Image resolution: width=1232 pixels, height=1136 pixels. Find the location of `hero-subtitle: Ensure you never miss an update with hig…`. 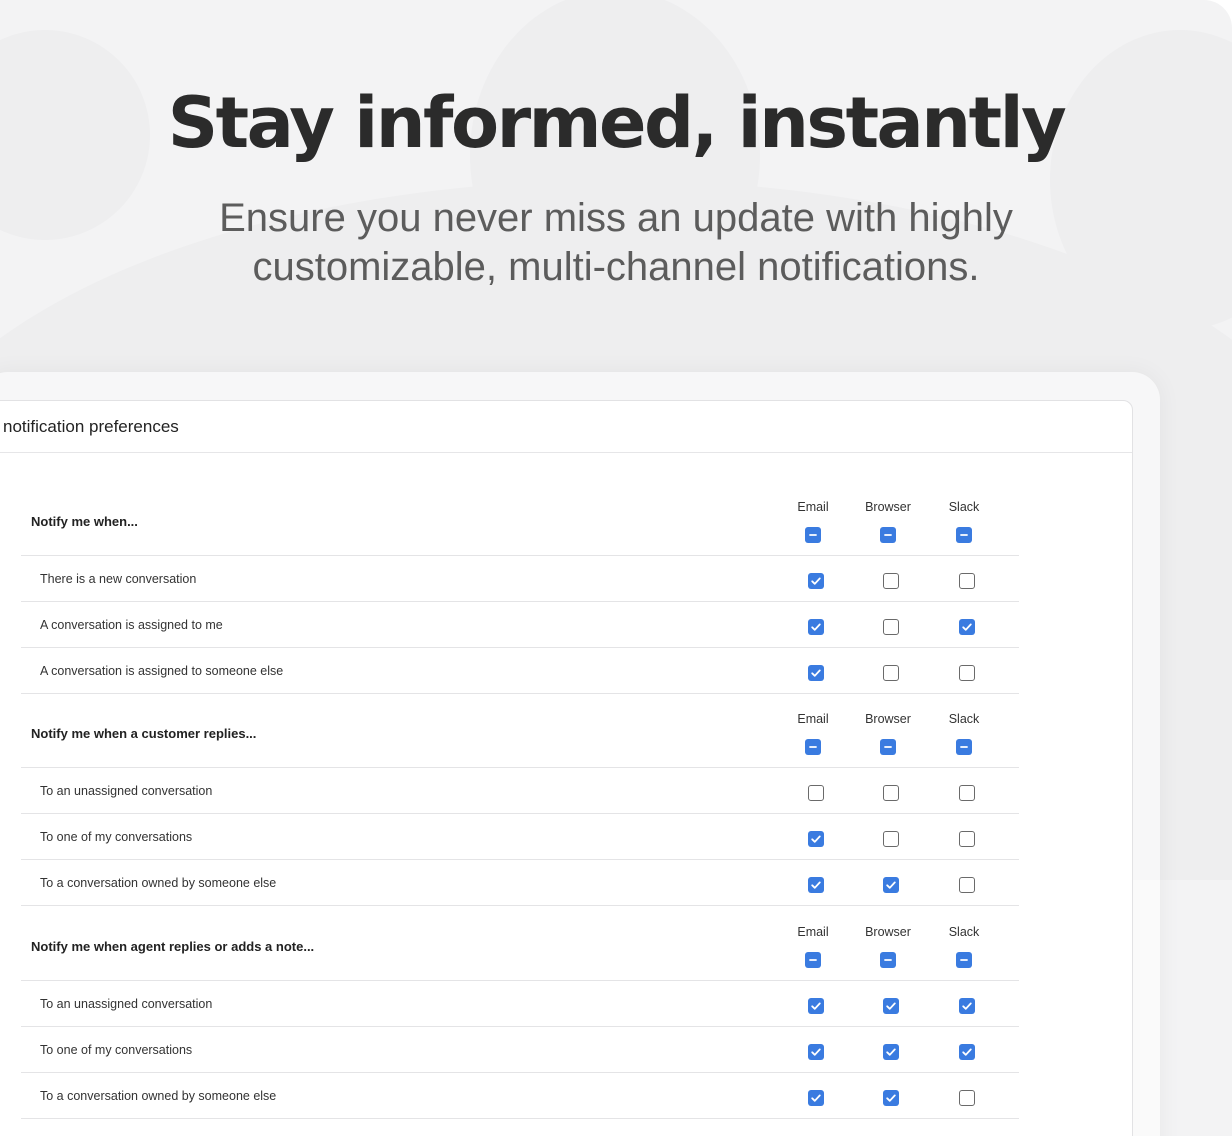

hero-subtitle: Ensure you never miss an update with hig… is located at coordinates (616, 242).